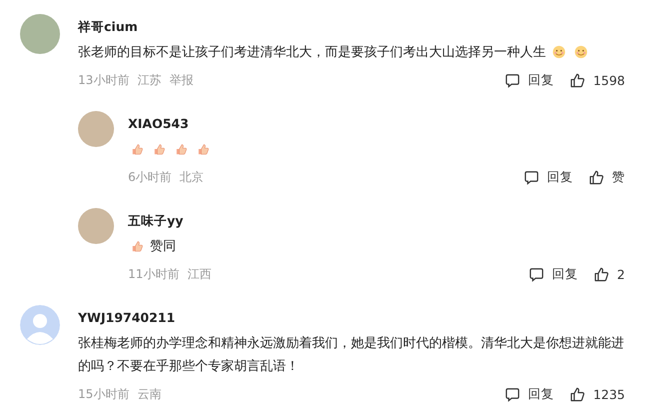 The height and width of the screenshot is (413, 660). I want to click on like-count: 1598, so click(609, 80).